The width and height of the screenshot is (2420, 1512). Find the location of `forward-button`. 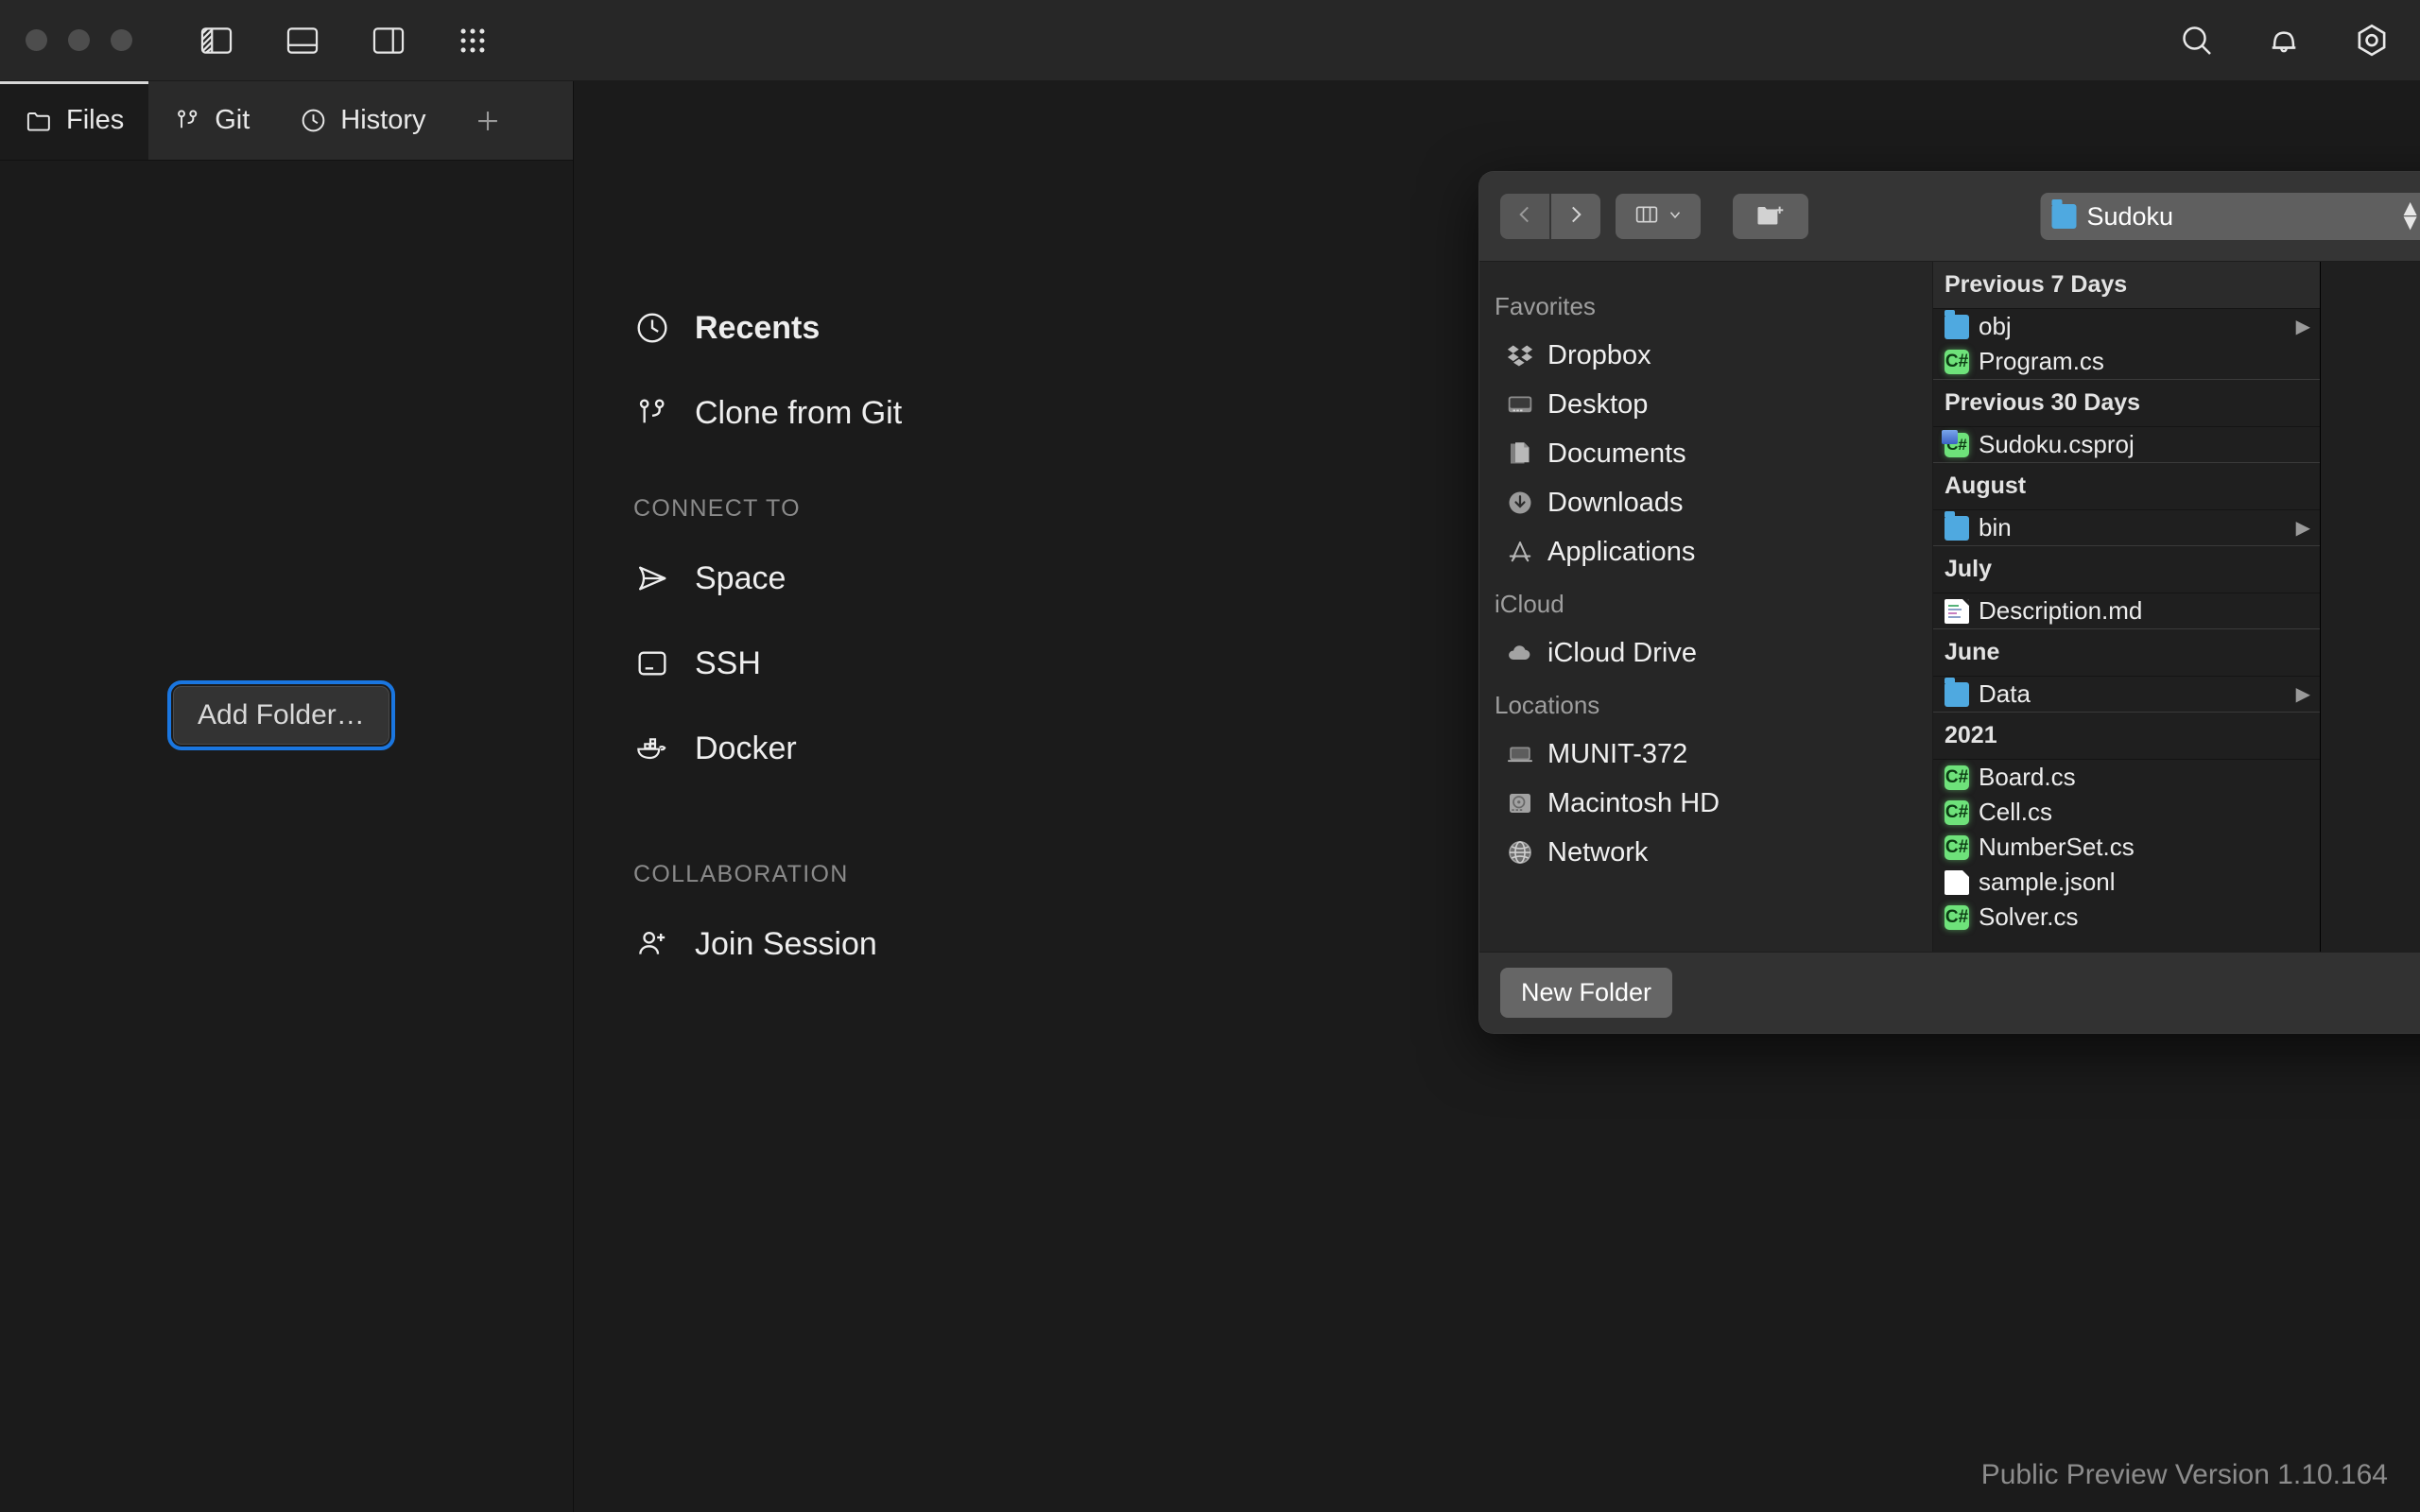

forward-button is located at coordinates (1575, 216).